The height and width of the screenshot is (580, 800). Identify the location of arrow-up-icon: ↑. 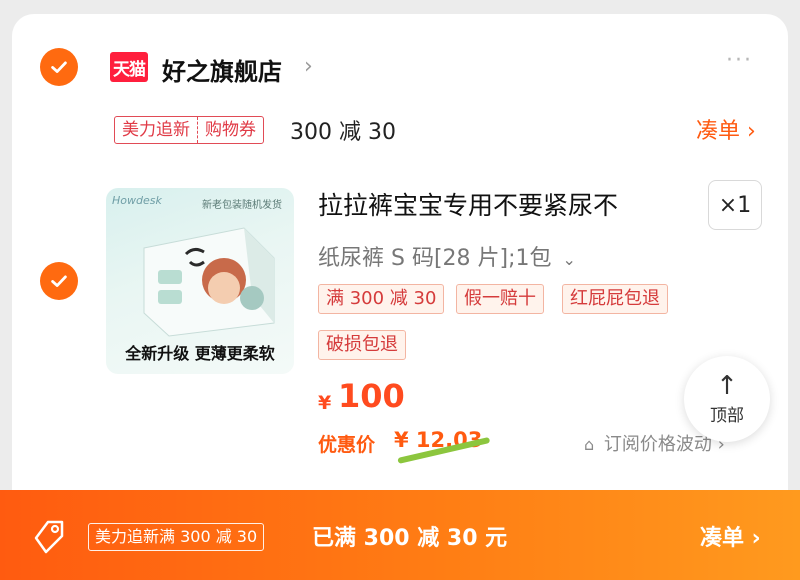
(727, 385).